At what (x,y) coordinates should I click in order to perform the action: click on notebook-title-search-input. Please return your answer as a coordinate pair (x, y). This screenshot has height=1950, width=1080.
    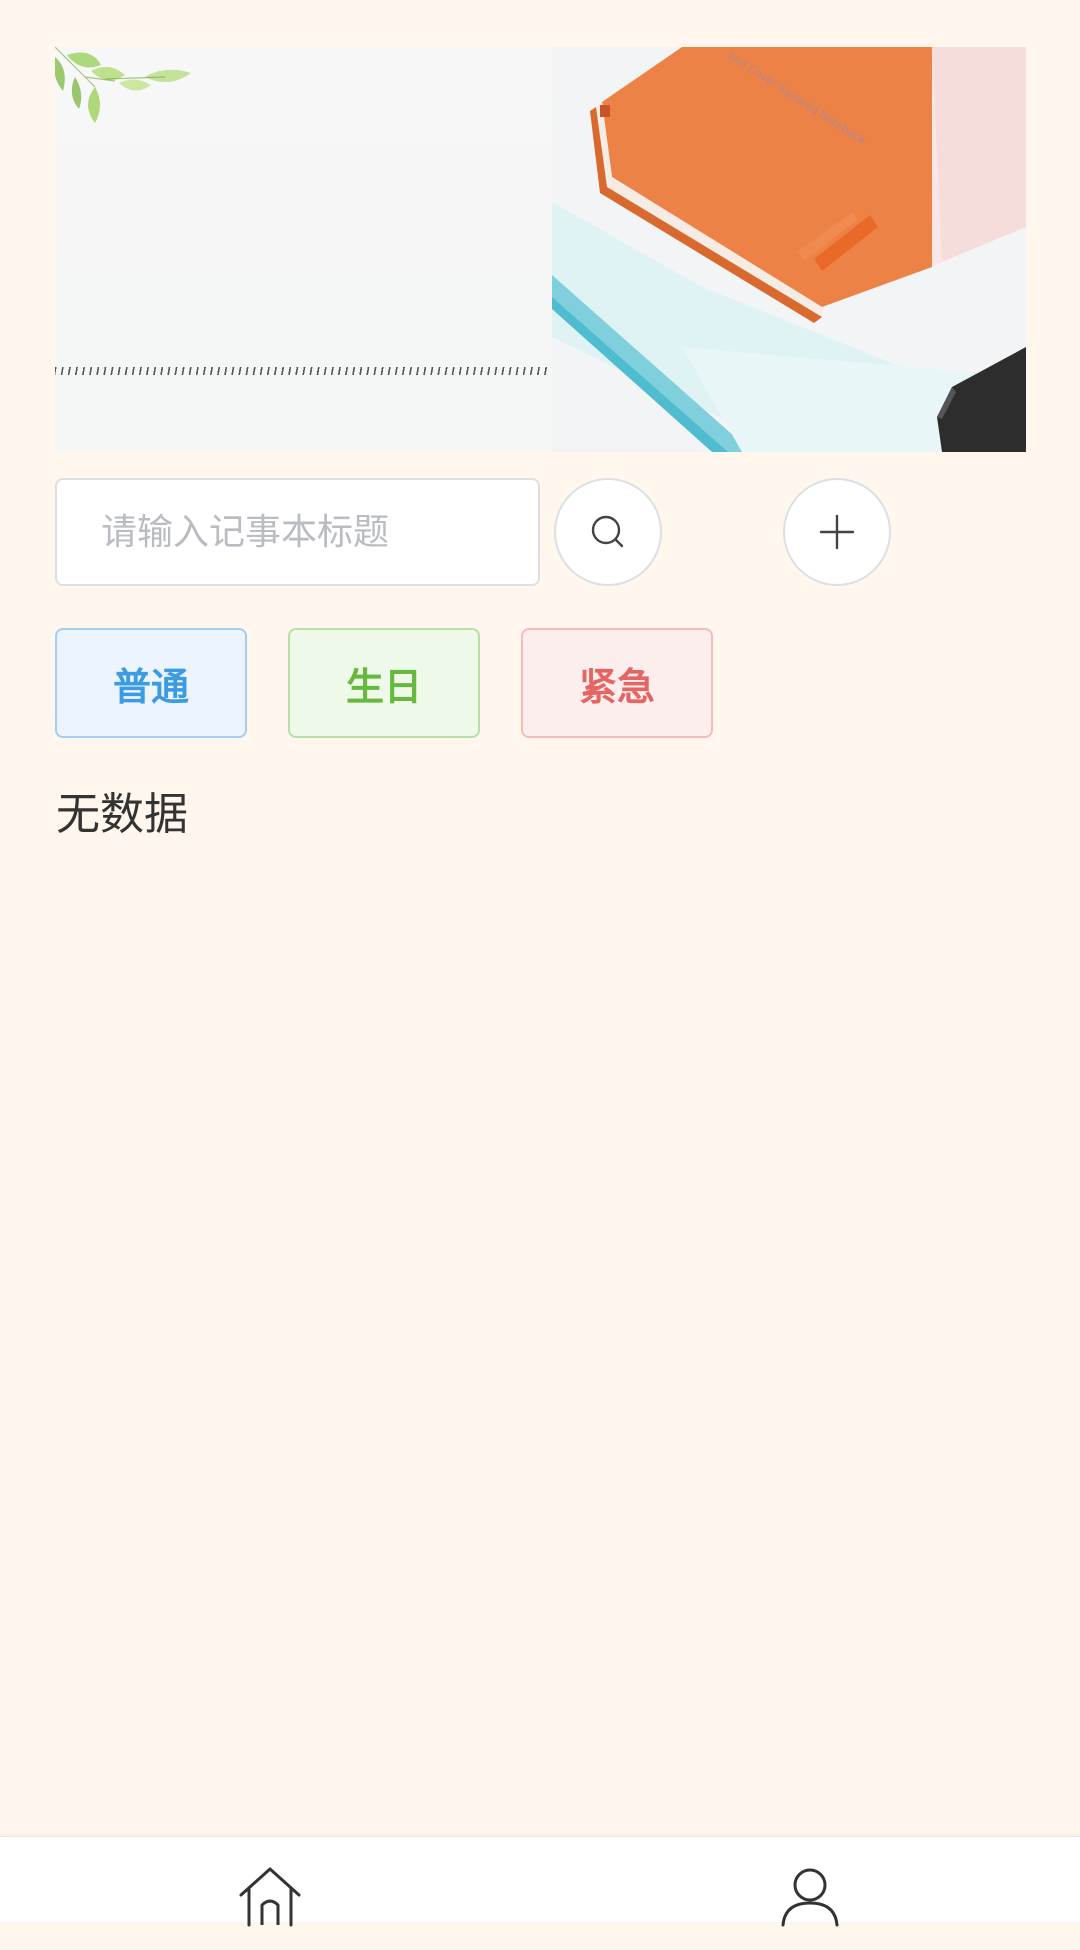
    Looking at the image, I should click on (297, 532).